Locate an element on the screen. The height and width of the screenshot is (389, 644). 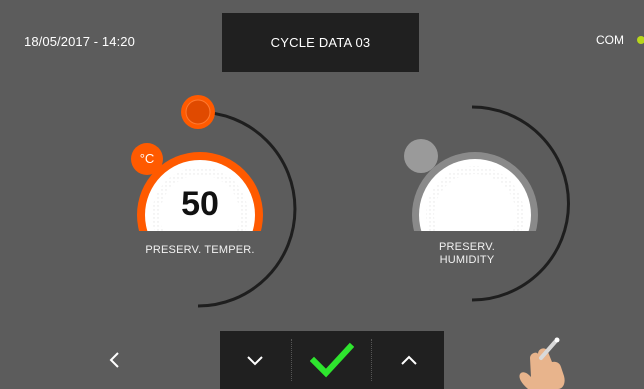
temperature-value: 50 is located at coordinates (200, 204).